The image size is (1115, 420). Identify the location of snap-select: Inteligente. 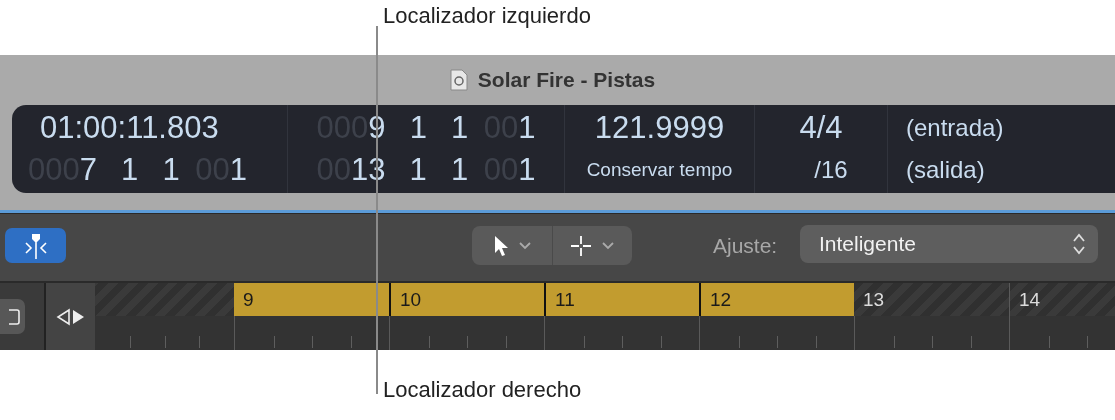
(949, 244).